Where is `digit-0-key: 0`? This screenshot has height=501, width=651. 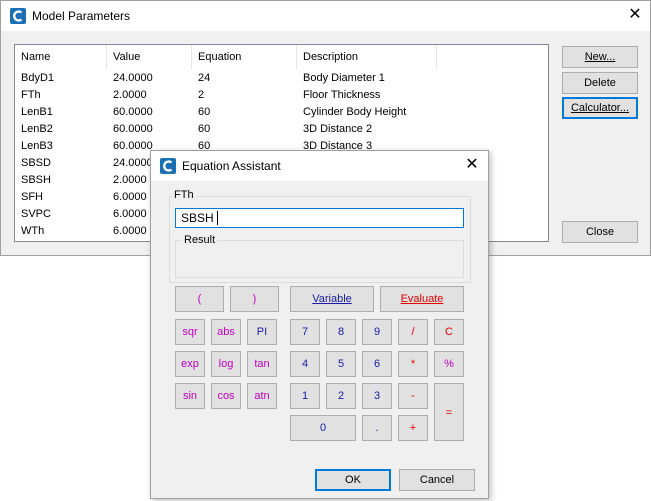
digit-0-key: 0 is located at coordinates (323, 428).